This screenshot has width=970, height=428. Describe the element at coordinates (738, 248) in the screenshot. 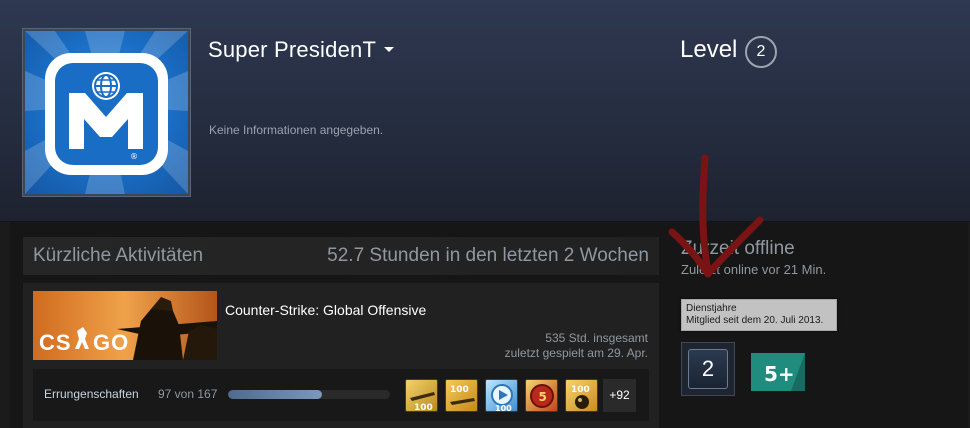

I see `online-status-title: Zurzeit offline` at that location.